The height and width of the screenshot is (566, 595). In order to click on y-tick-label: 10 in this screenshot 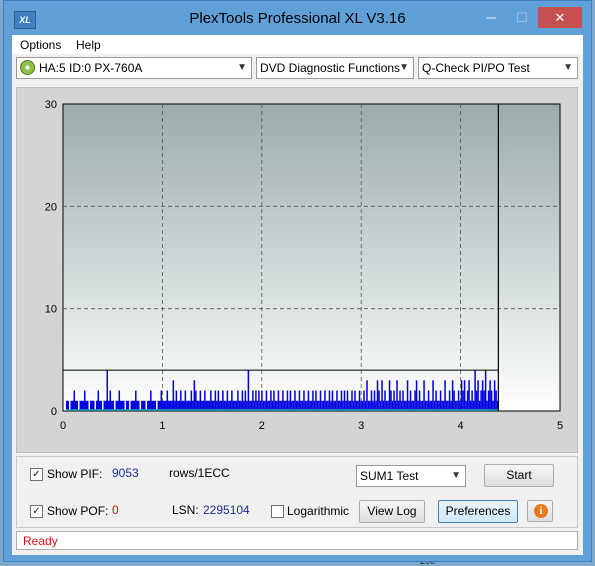, I will do `click(51, 310)`.